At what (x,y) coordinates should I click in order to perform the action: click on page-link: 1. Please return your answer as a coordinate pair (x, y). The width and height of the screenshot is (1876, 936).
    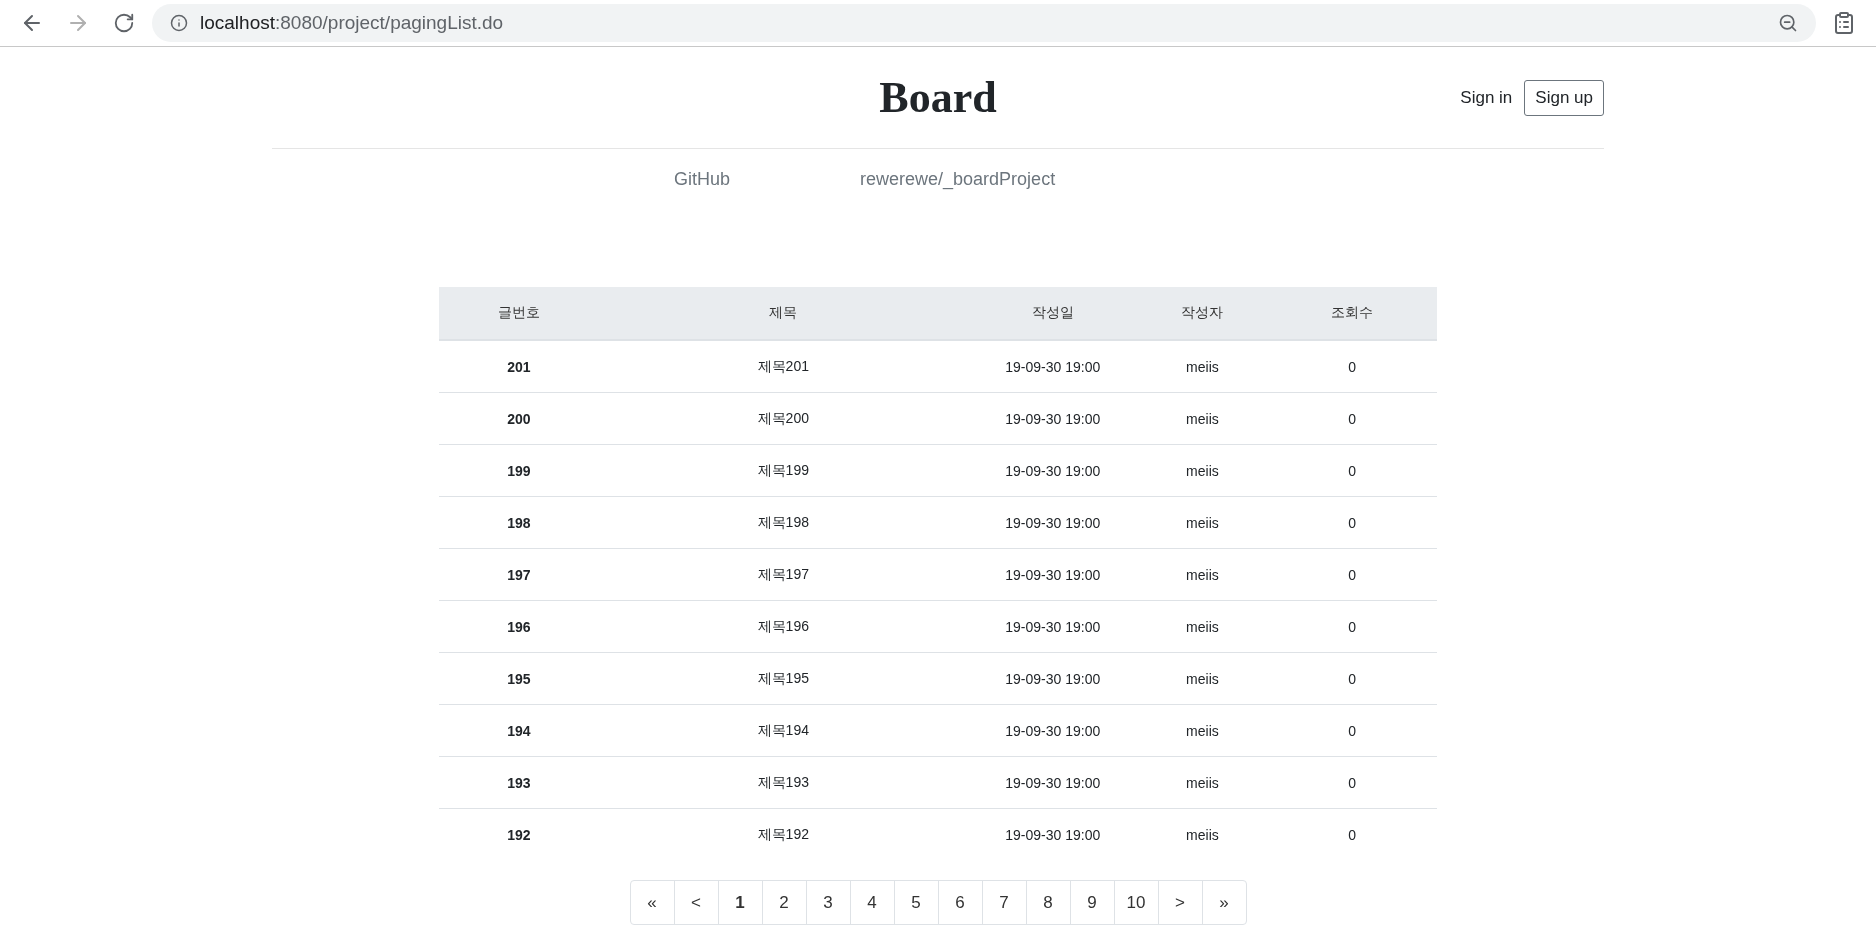
    Looking at the image, I should click on (739, 902).